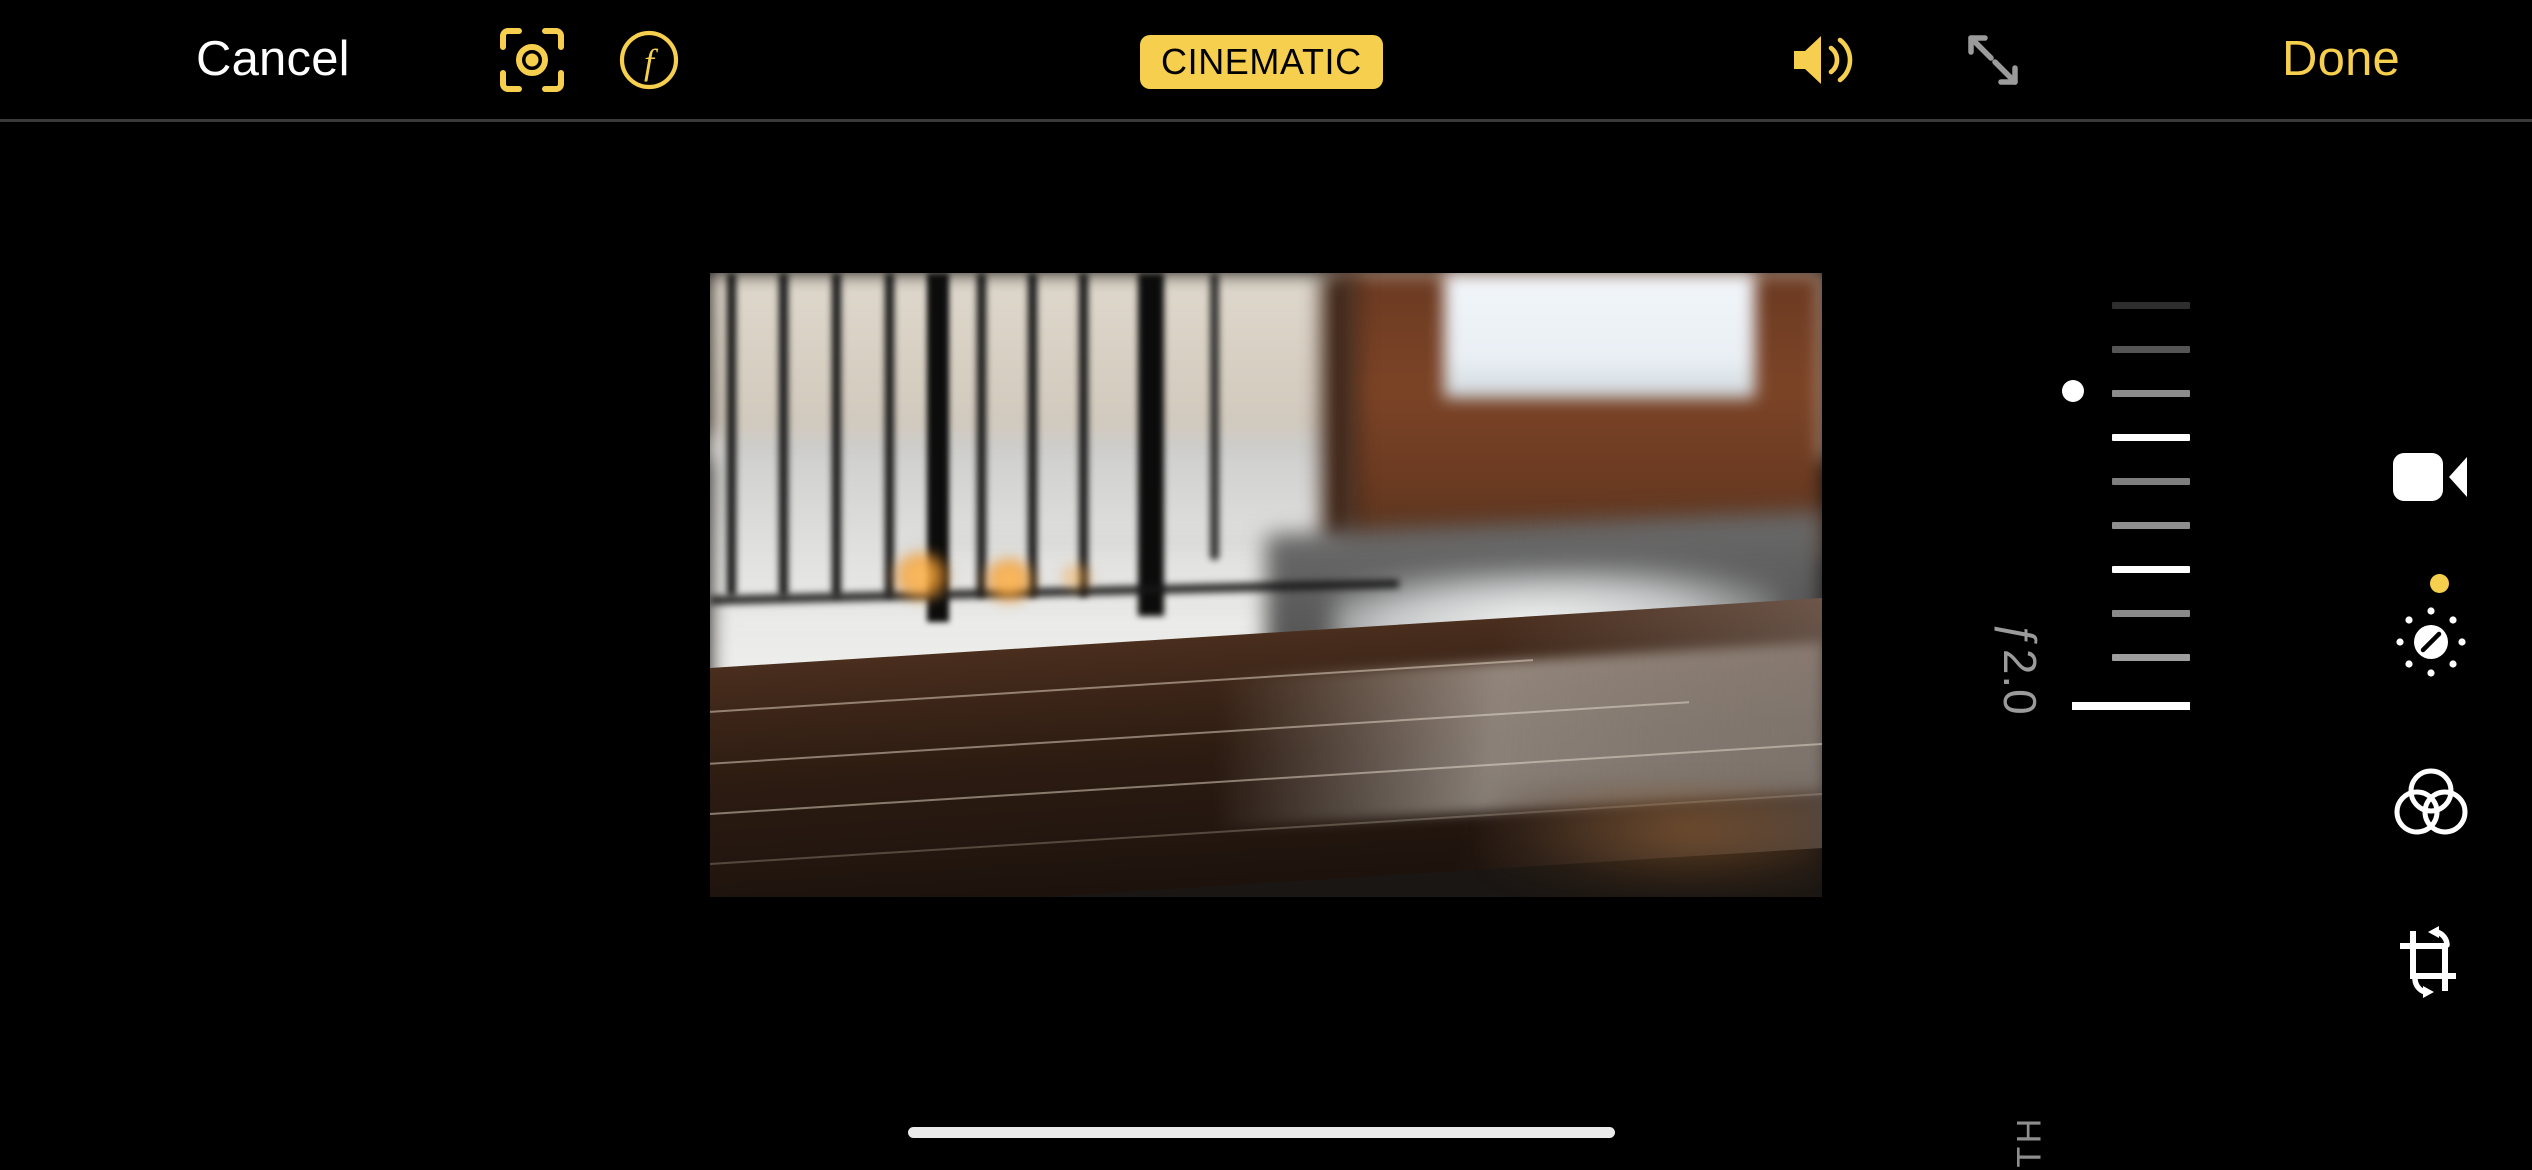 Image resolution: width=2532 pixels, height=1170 pixels. I want to click on expand-diagonal-arrows-icon, so click(1993, 59).